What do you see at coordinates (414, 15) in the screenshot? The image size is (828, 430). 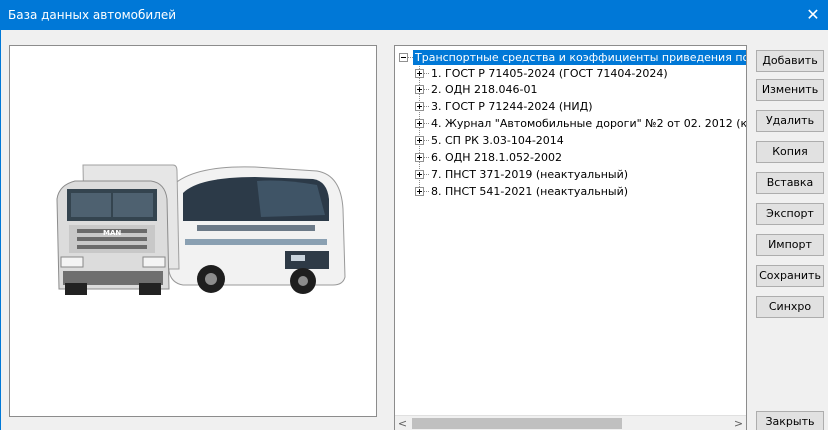 I see `title-bar: База данных автомобилей ✕` at bounding box center [414, 15].